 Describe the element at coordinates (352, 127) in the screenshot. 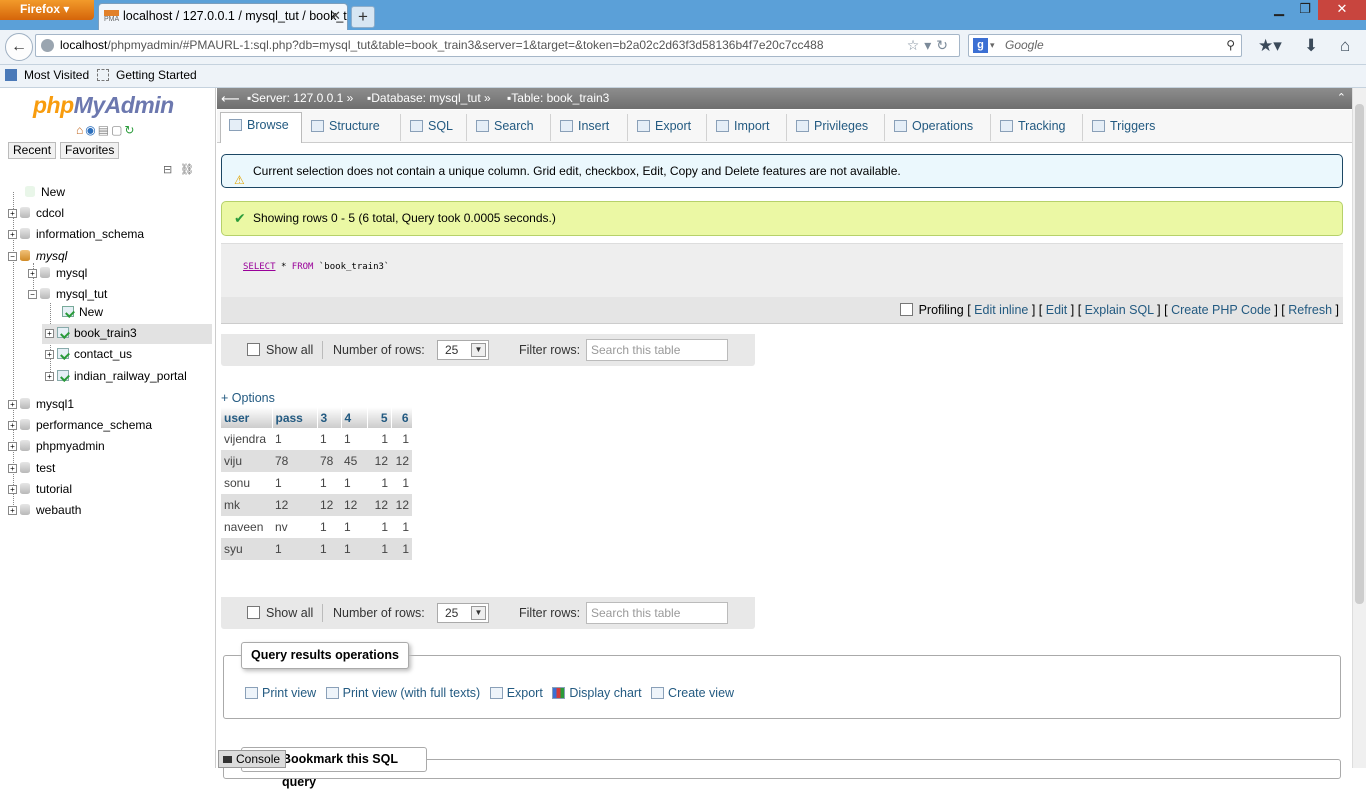

I see `tab-structure: Structure` at that location.